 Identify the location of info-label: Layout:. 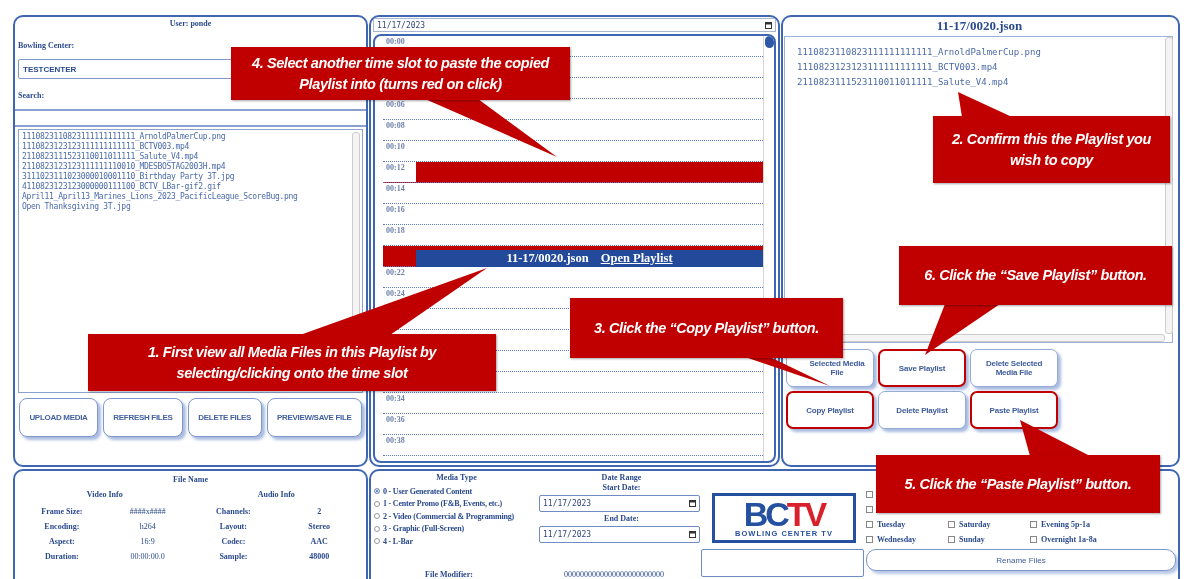
(233, 526).